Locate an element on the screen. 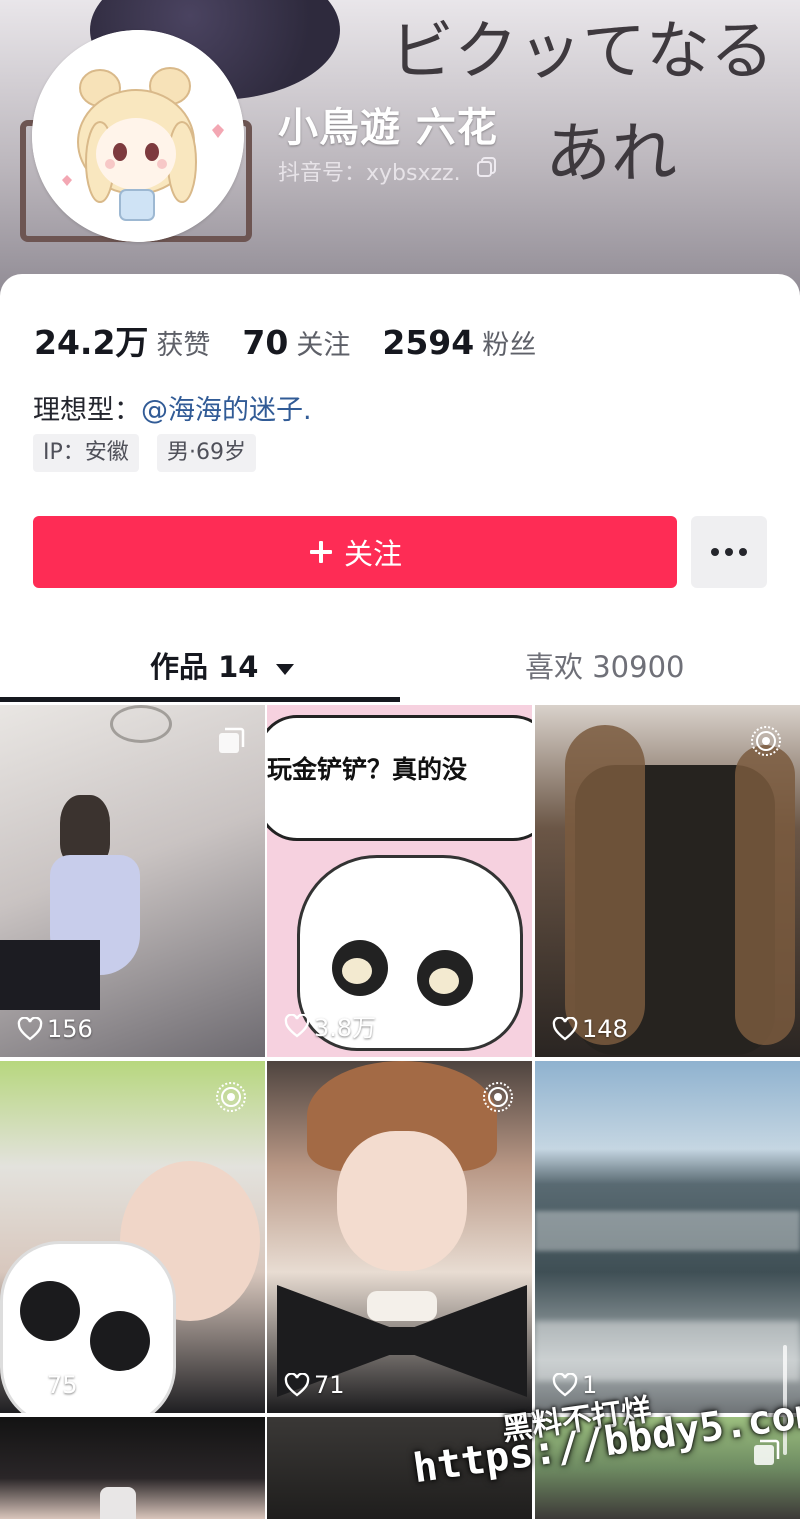 Image resolution: width=800 pixels, height=1519 pixels. more-icon is located at coordinates (729, 552).